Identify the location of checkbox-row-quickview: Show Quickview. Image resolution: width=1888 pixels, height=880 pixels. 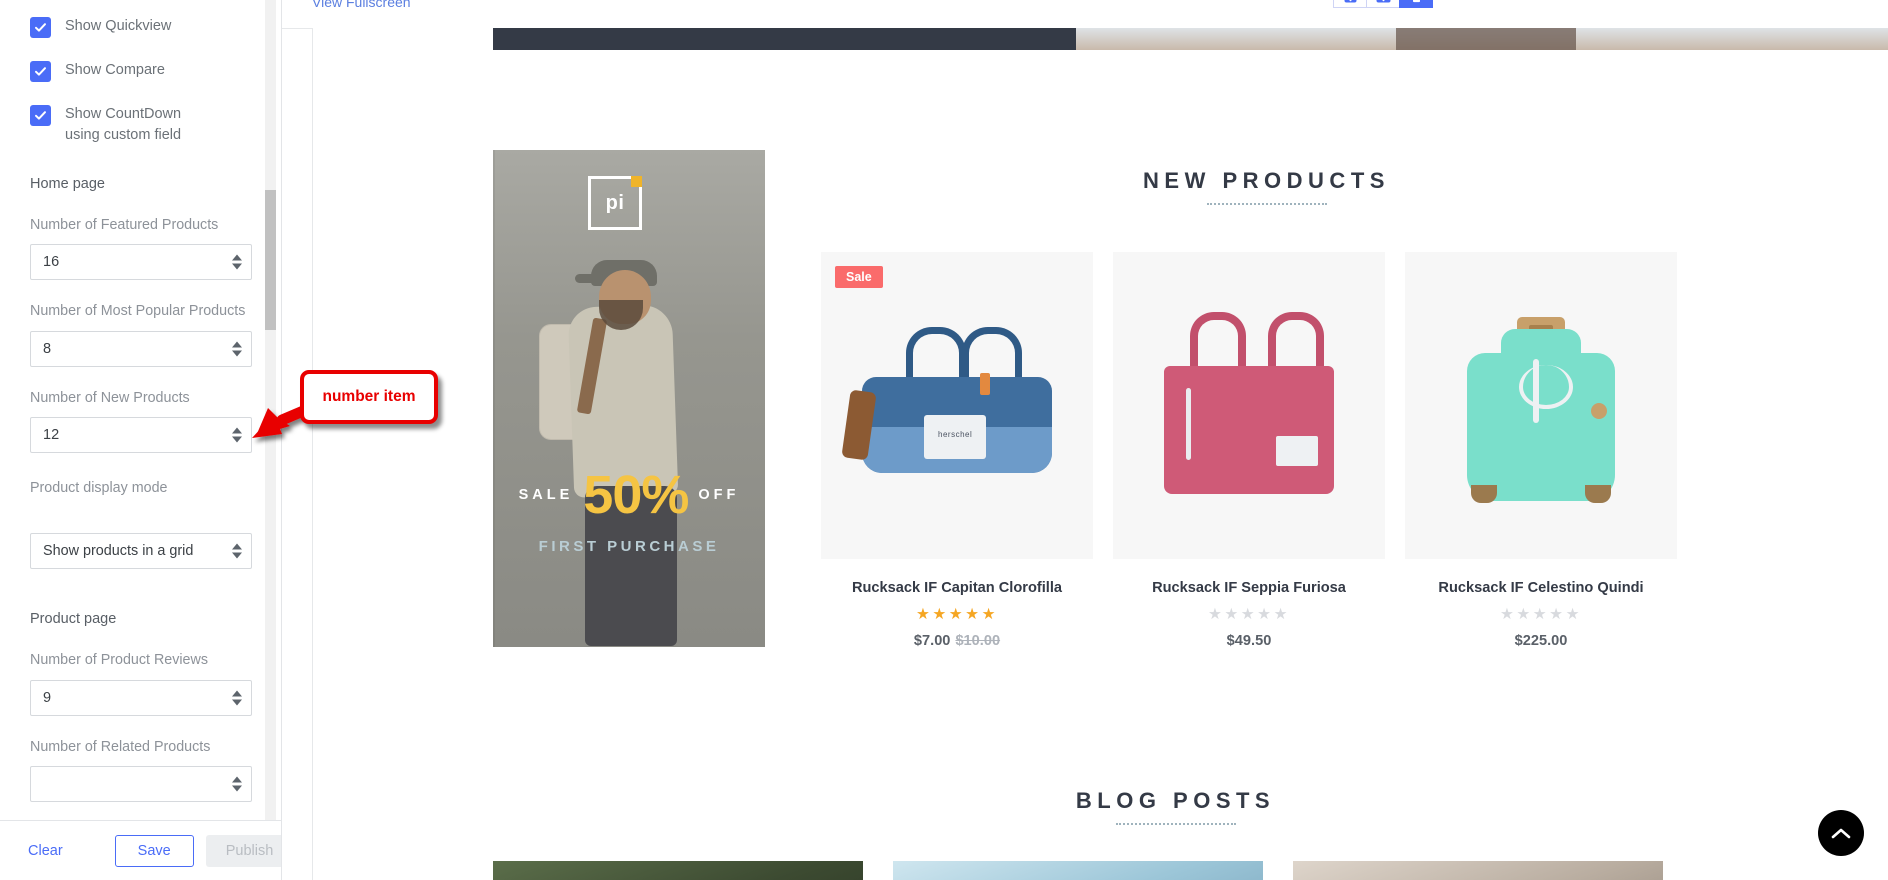
(141, 27).